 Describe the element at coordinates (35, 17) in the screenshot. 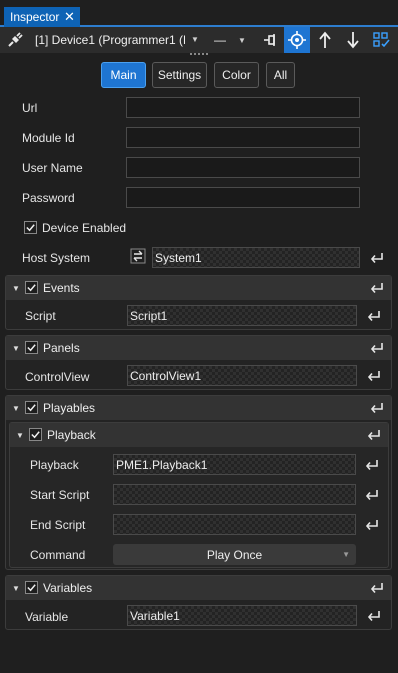

I see `tab-title: Inspector` at that location.